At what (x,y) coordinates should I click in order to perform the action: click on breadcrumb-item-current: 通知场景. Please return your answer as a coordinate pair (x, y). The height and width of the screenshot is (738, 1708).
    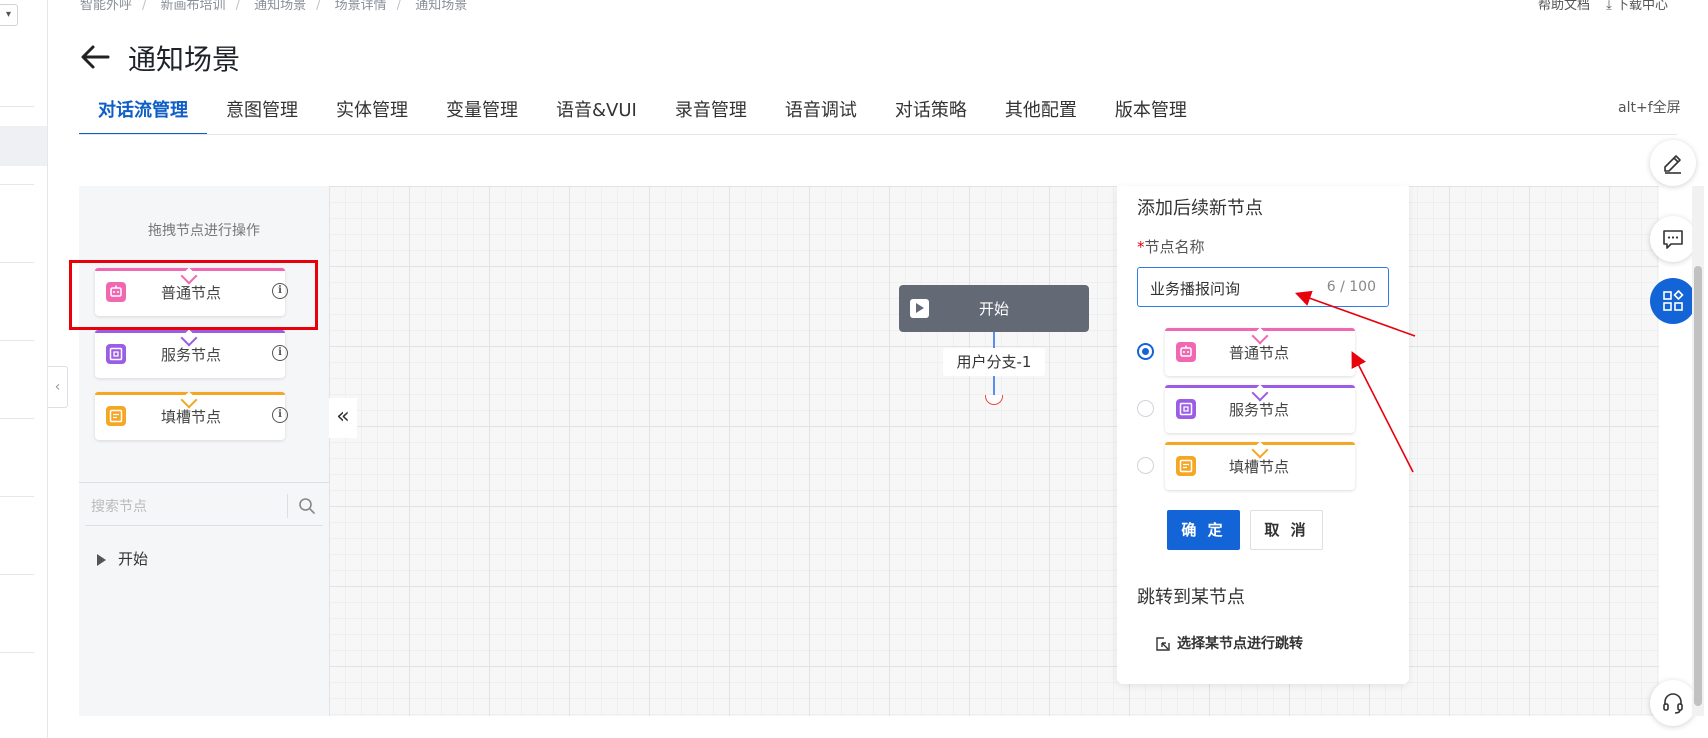
    Looking at the image, I should click on (441, 6).